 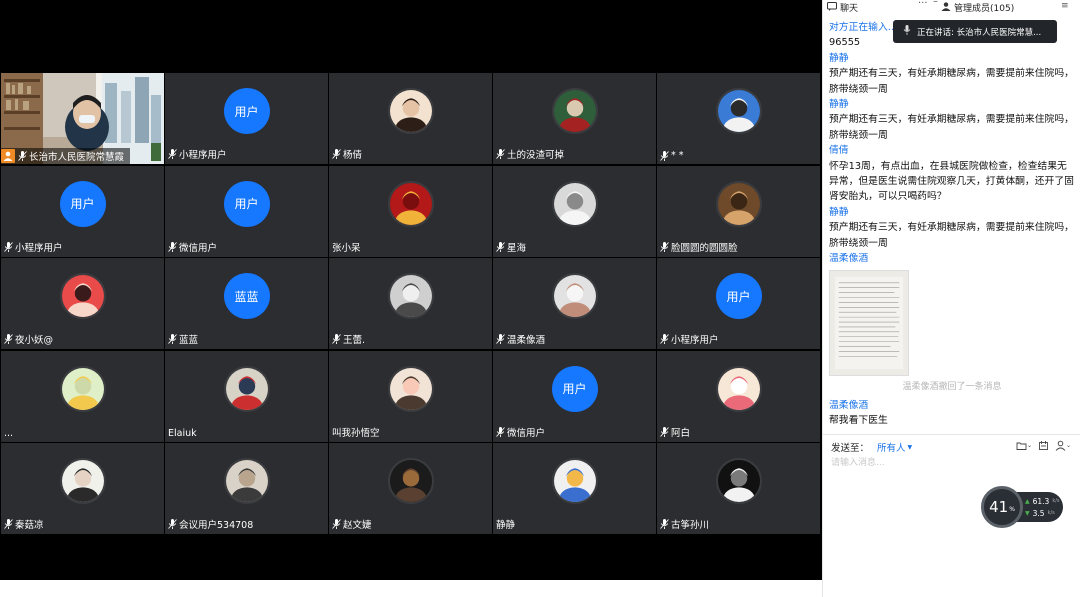 I want to click on minimize-icon: –, so click(x=935, y=3).